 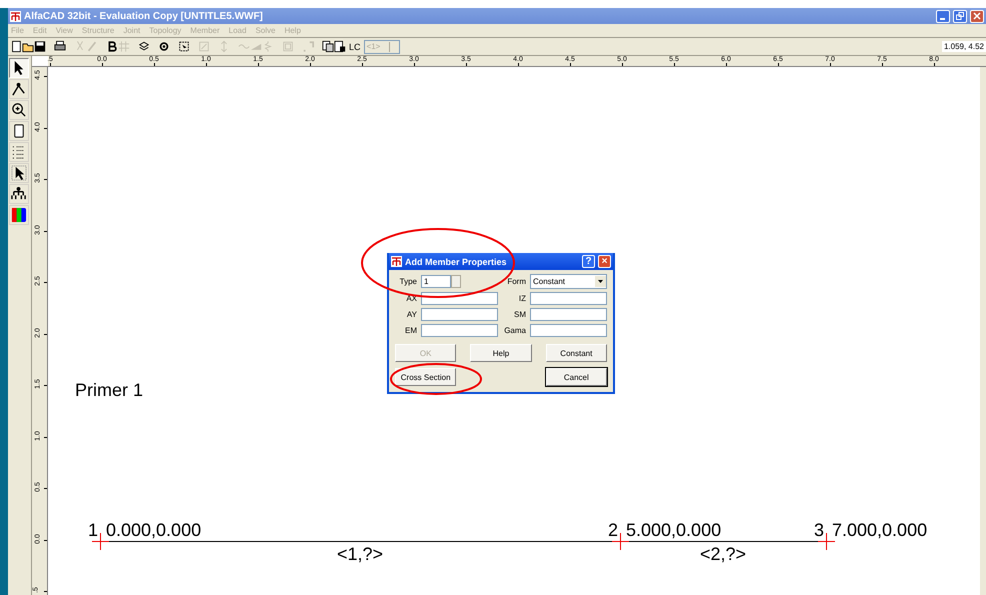 I want to click on field-label: EM, so click(x=410, y=330).